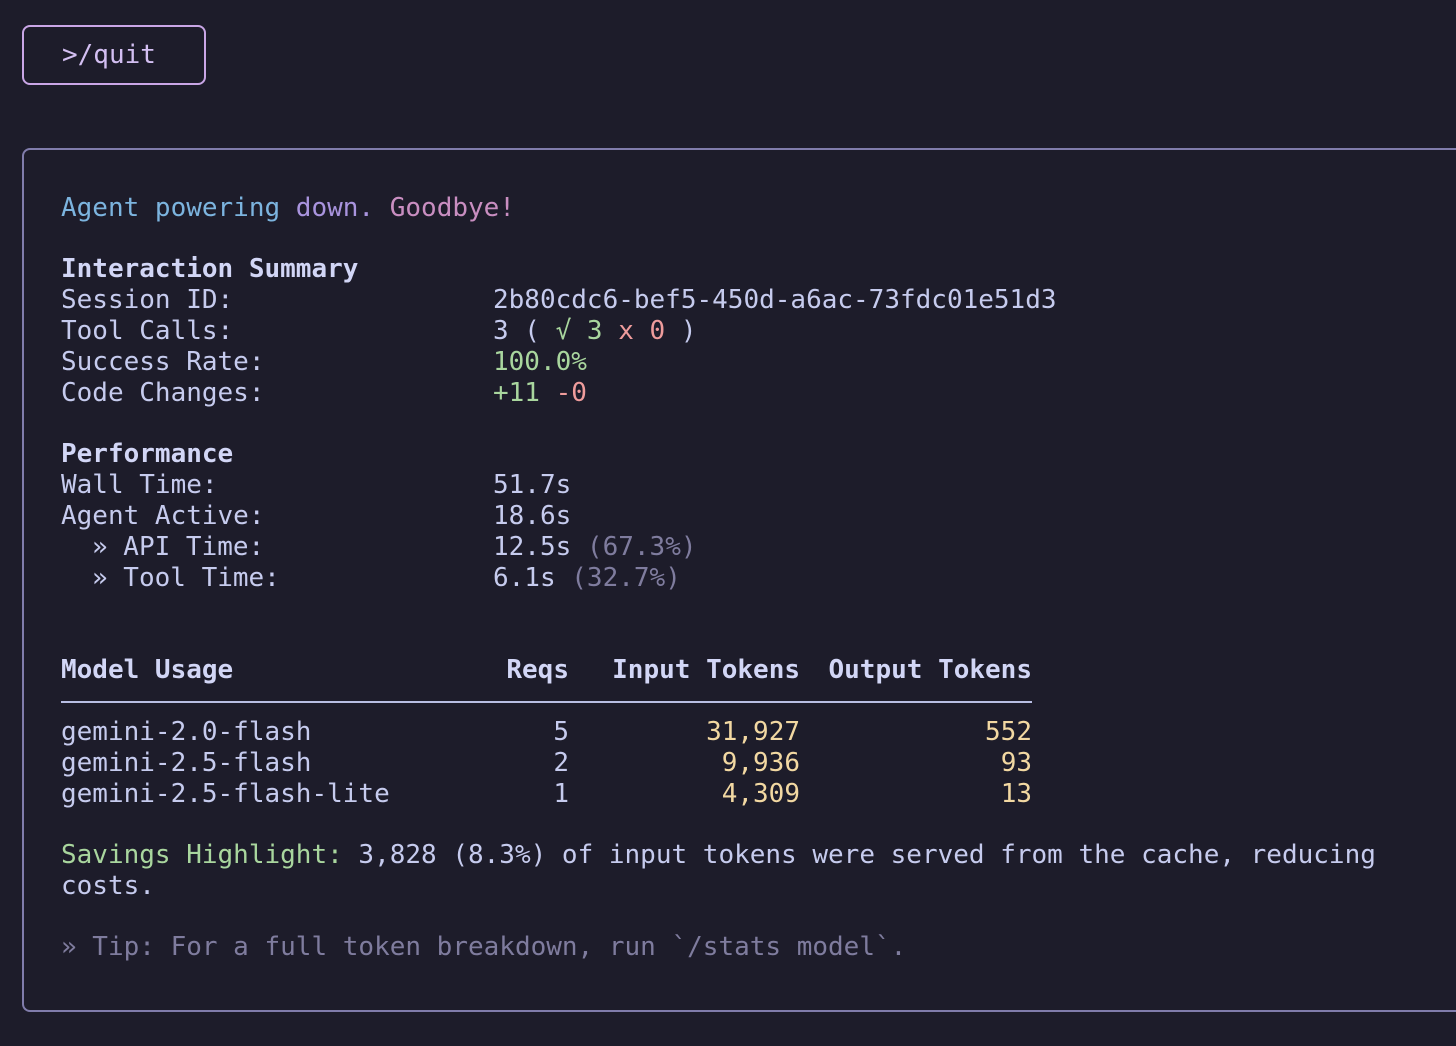  I want to click on wall-time-label: Wall Time:, so click(139, 485).